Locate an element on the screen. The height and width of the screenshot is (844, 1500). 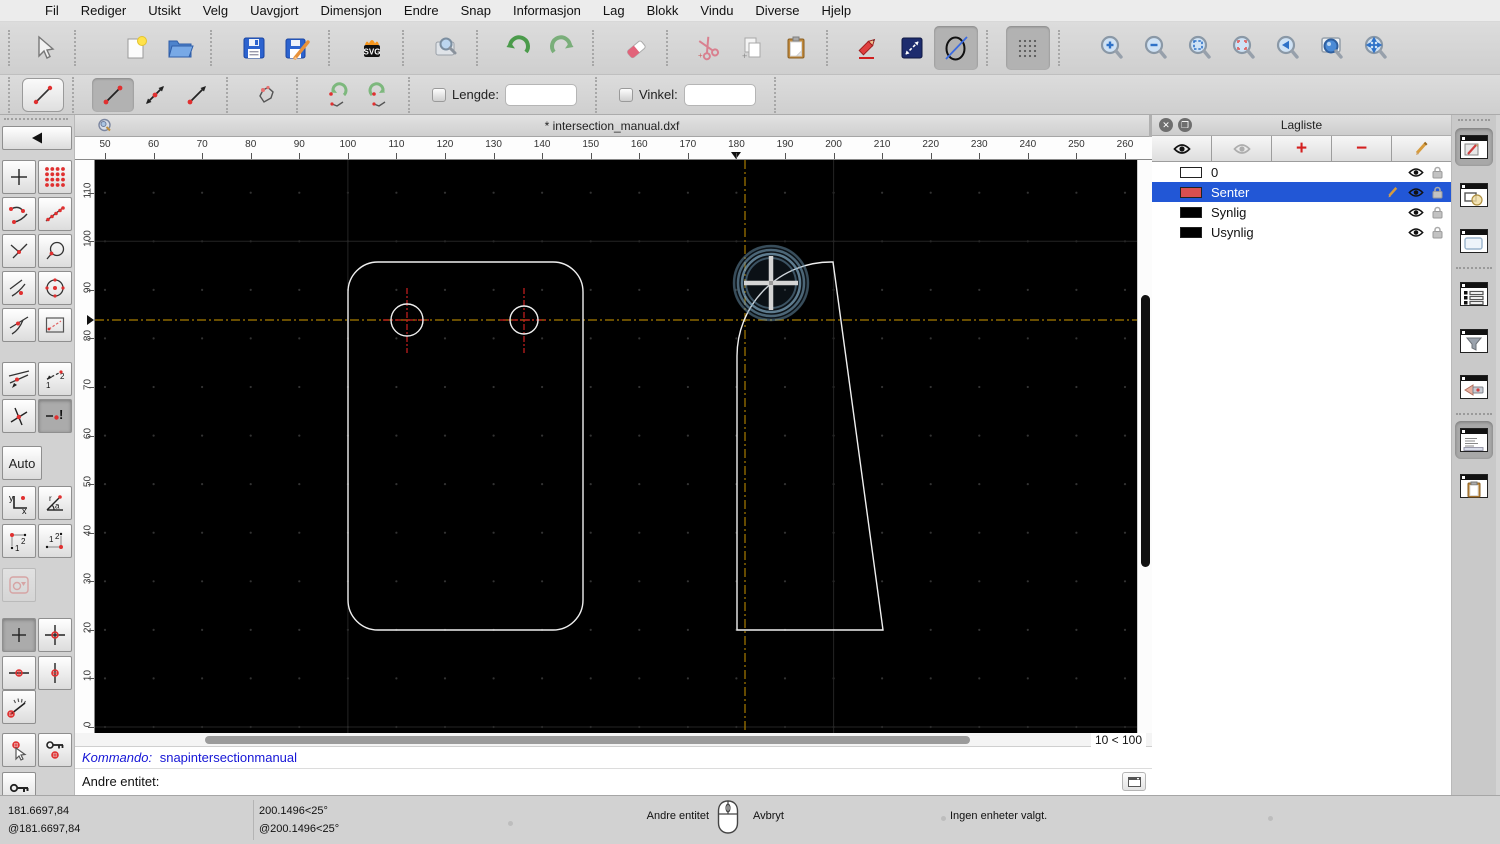
length-checkbox is located at coordinates (439, 94).